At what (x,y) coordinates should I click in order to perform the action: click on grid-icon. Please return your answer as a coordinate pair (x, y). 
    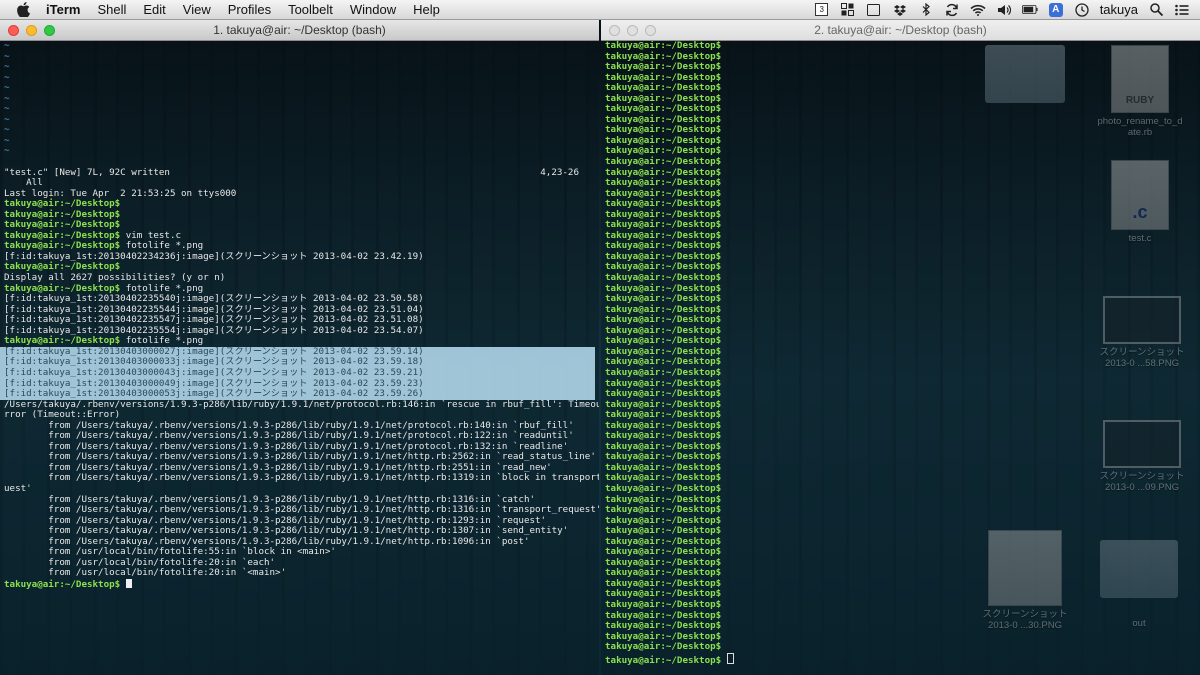
    Looking at the image, I should click on (848, 10).